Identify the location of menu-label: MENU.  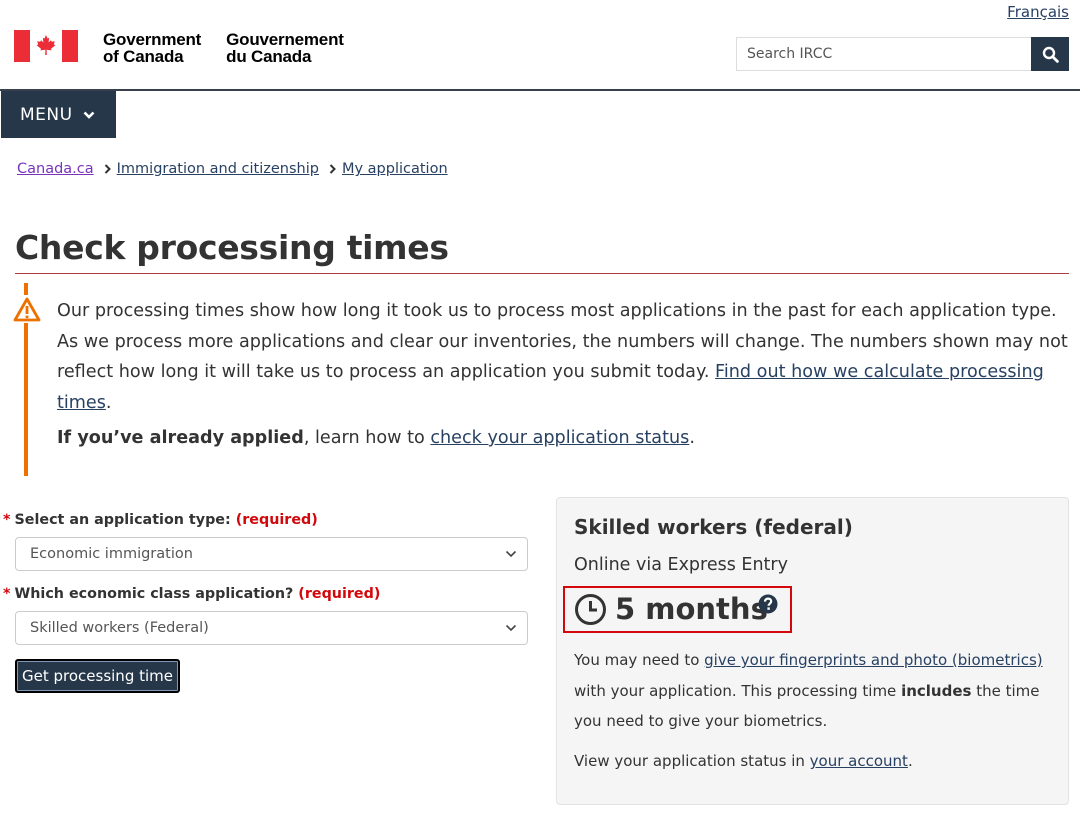
(46, 114).